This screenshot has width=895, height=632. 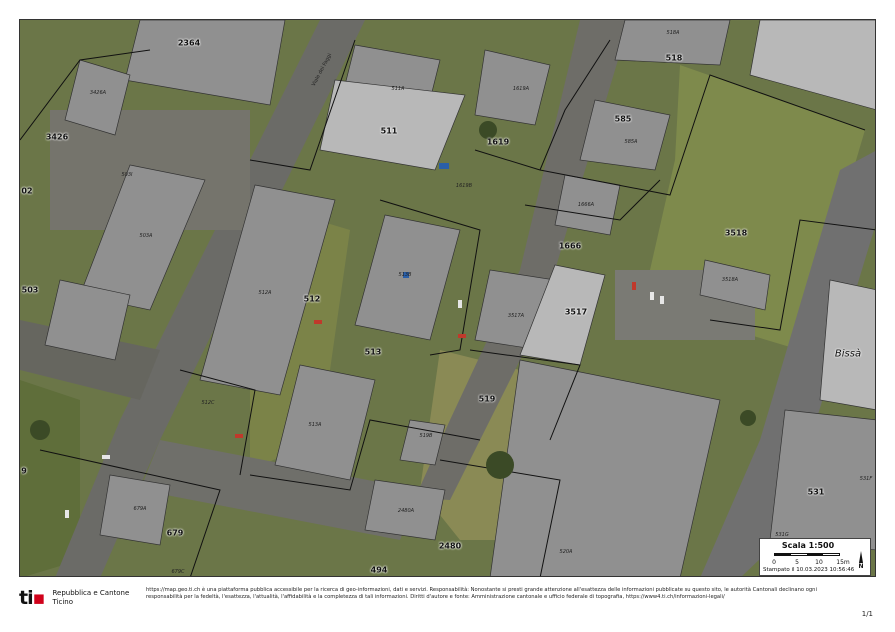 What do you see at coordinates (498, 142) in the screenshot?
I see `parcel-label: 1619` at bounding box center [498, 142].